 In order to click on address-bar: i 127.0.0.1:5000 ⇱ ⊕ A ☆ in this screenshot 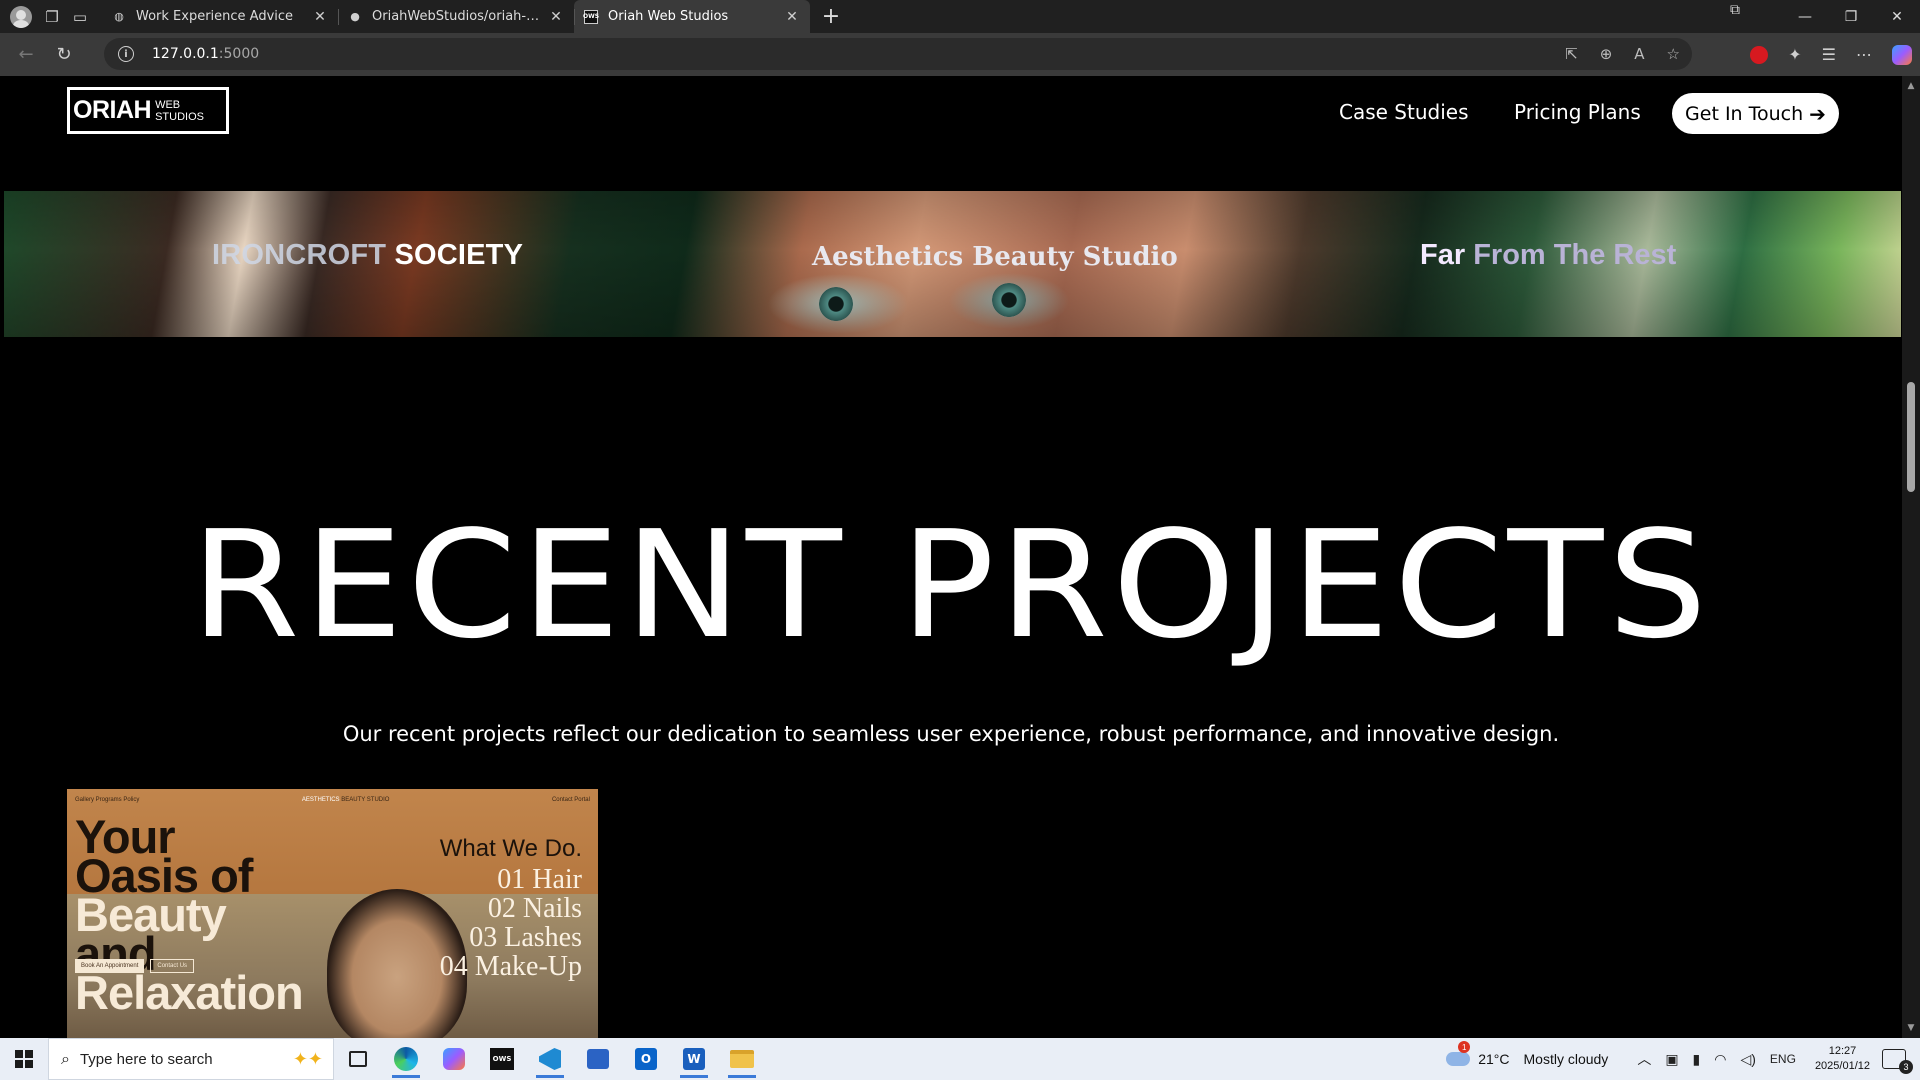, I will do `click(898, 54)`.